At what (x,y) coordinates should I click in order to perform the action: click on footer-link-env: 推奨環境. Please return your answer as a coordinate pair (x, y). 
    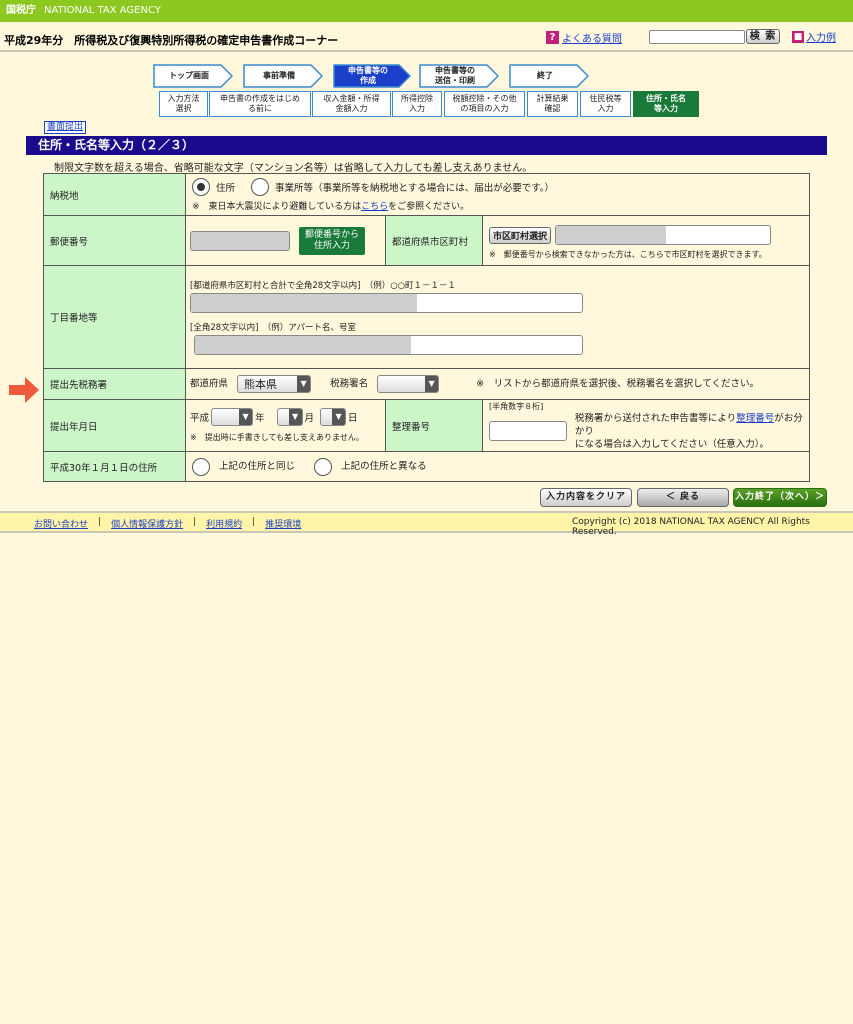
    Looking at the image, I should click on (283, 523).